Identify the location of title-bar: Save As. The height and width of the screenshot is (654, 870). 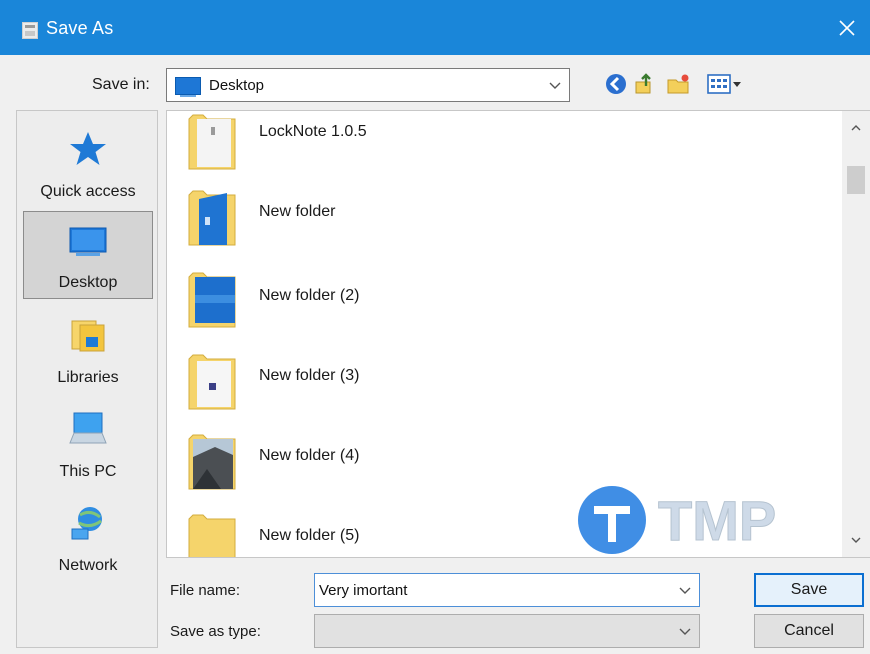
(435, 27).